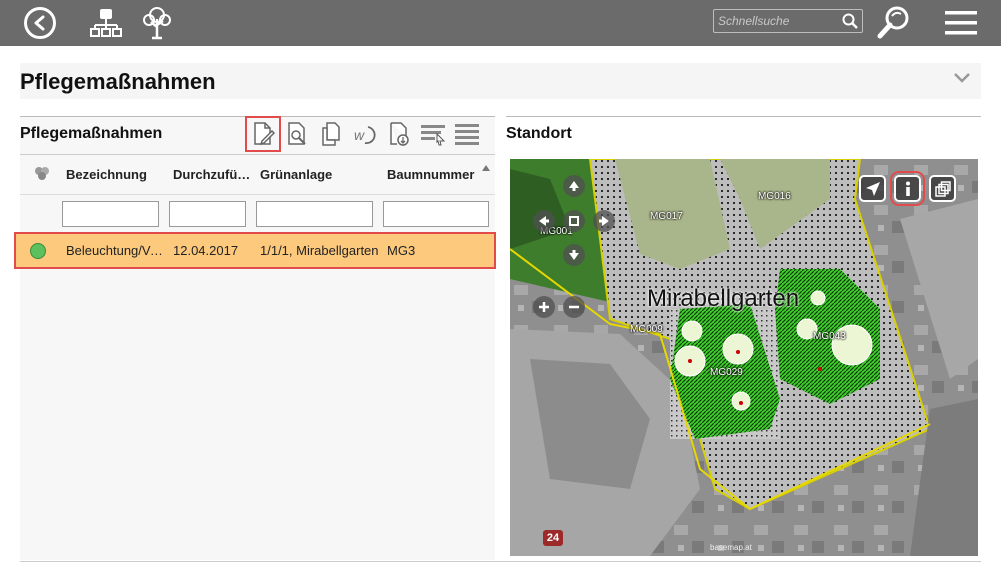 The image size is (1001, 571). I want to click on collapse-button, so click(962, 80).